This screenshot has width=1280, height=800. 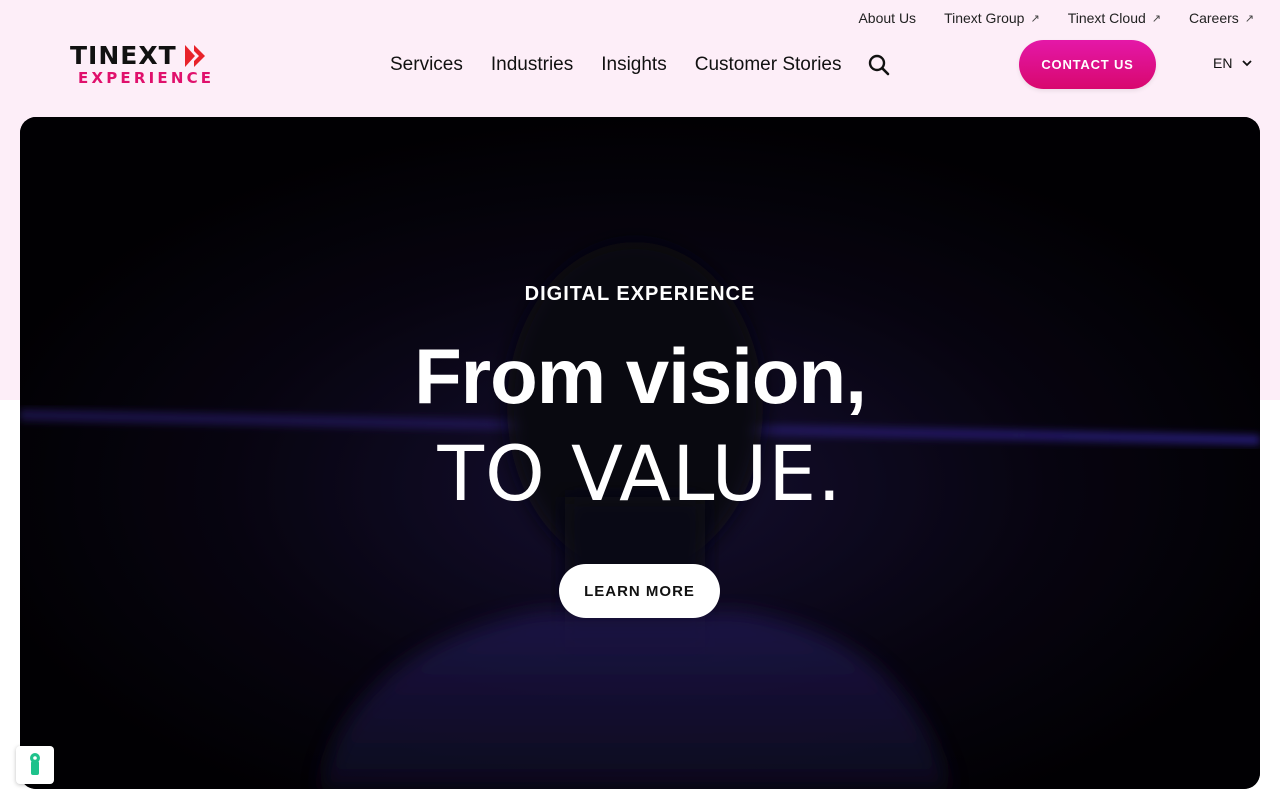 What do you see at coordinates (1213, 18) in the screenshot?
I see `utility-link-label: Careers` at bounding box center [1213, 18].